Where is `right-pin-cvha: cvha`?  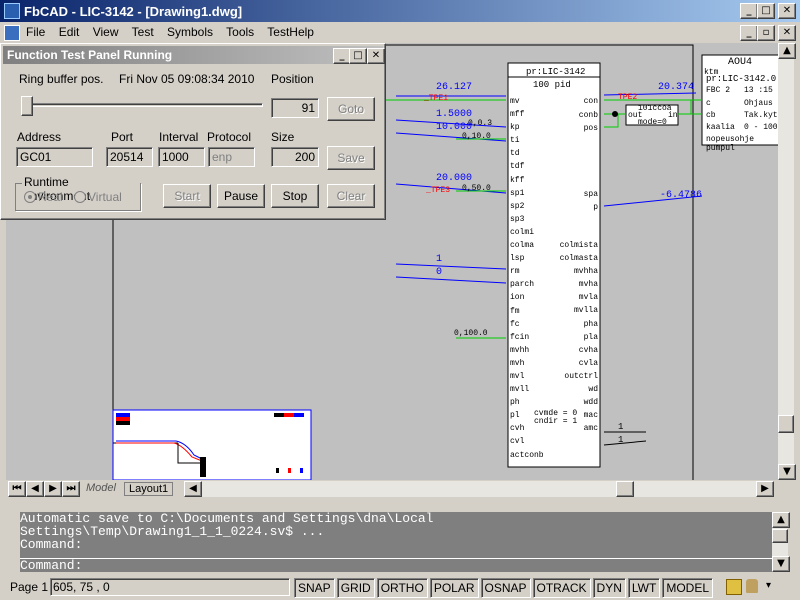 right-pin-cvha: cvha is located at coordinates (588, 350).